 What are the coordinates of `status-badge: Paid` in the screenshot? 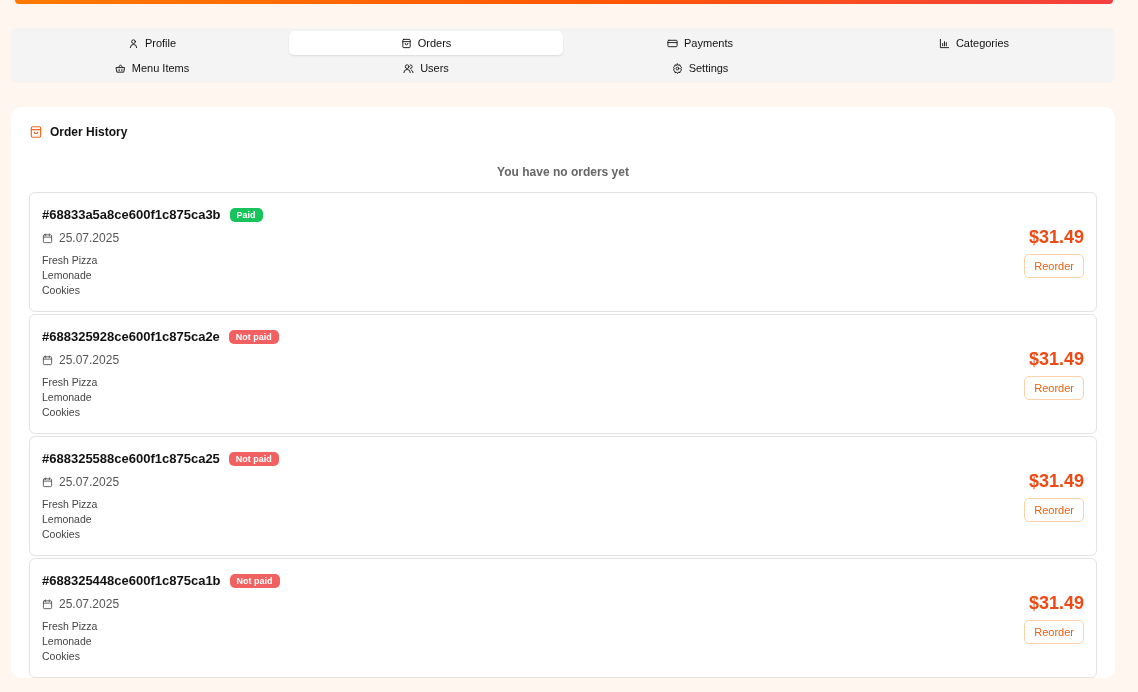 It's located at (246, 214).